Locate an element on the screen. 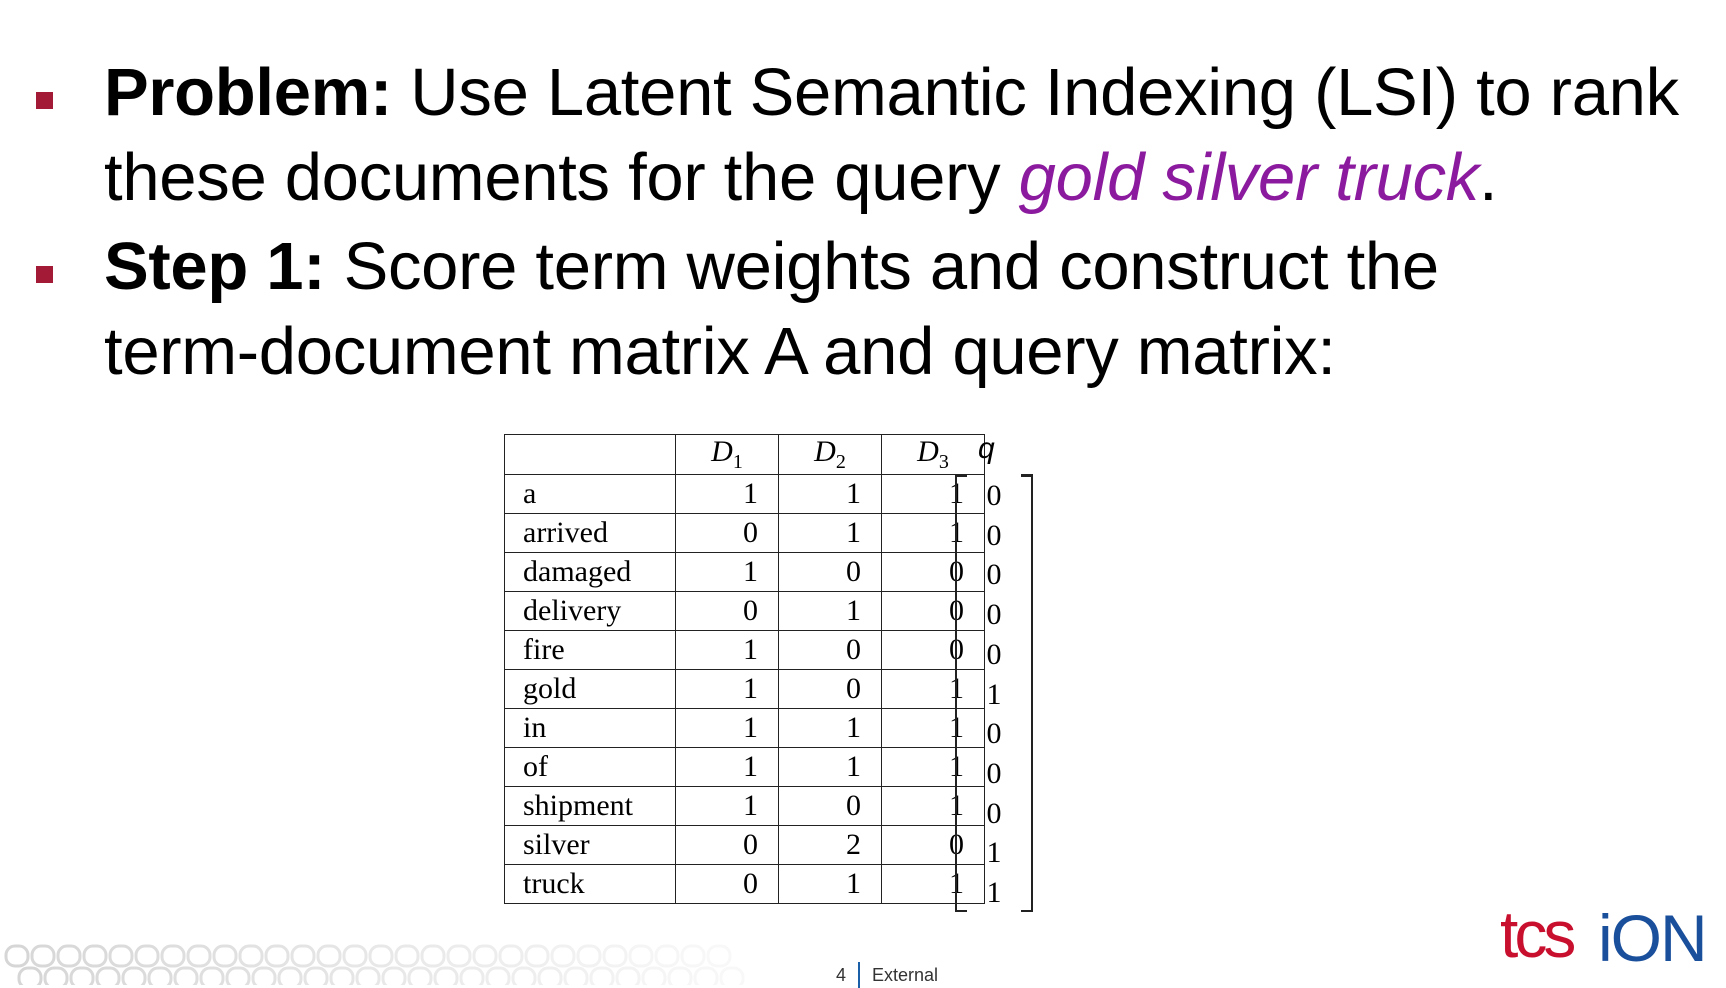 The width and height of the screenshot is (1726, 988). table-row: damaged 1 0 0 is located at coordinates (744, 572).